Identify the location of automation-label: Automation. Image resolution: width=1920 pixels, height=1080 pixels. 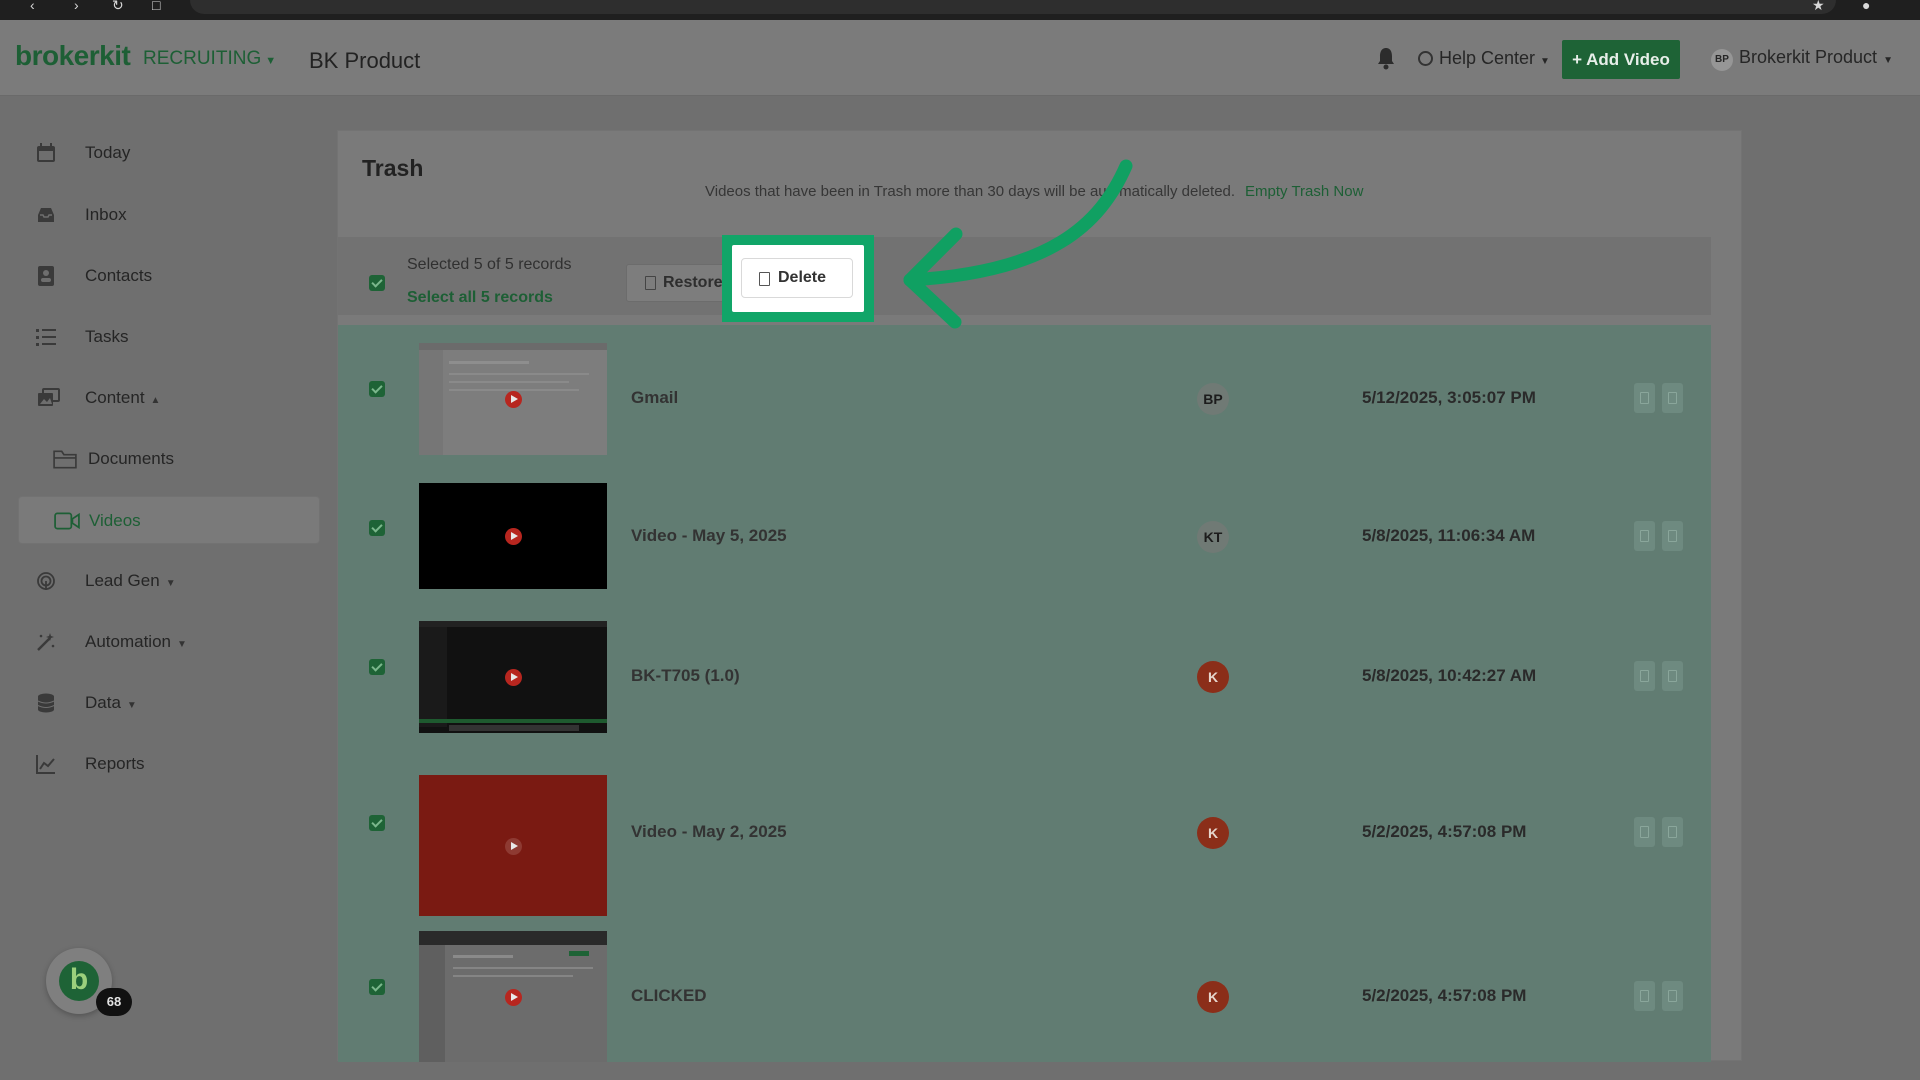
(128, 641).